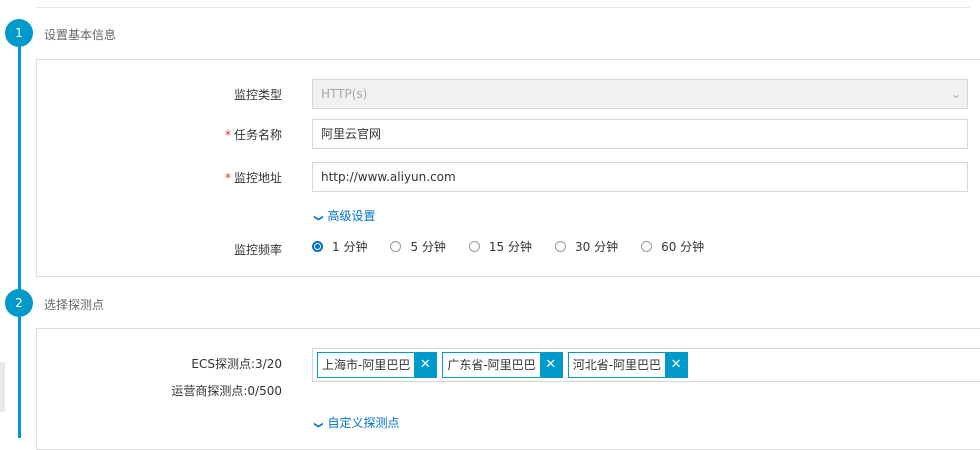 This screenshot has height=450, width=980. I want to click on side-handle, so click(2, 387).